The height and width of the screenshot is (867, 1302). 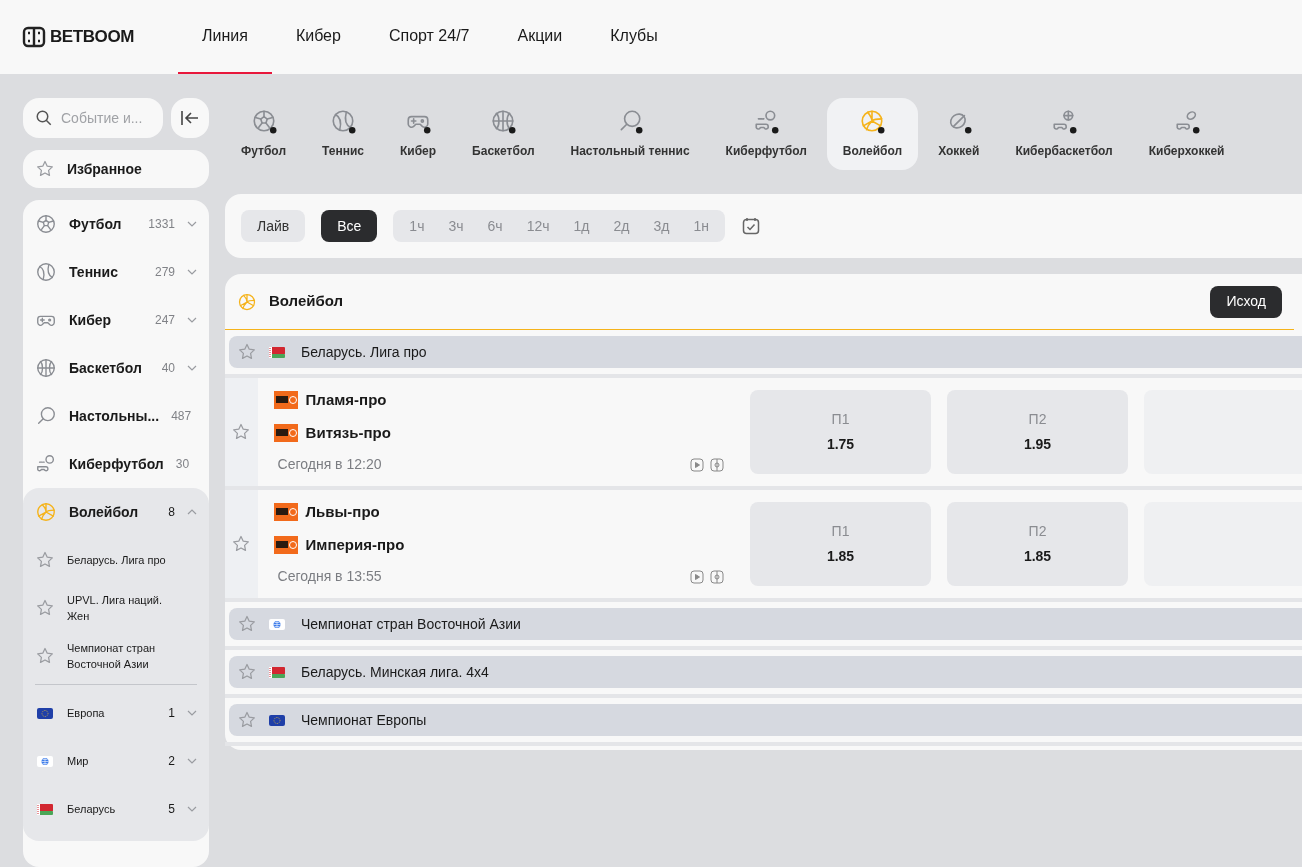 I want to click on logo-text: BETBOOM, so click(x=92, y=37).